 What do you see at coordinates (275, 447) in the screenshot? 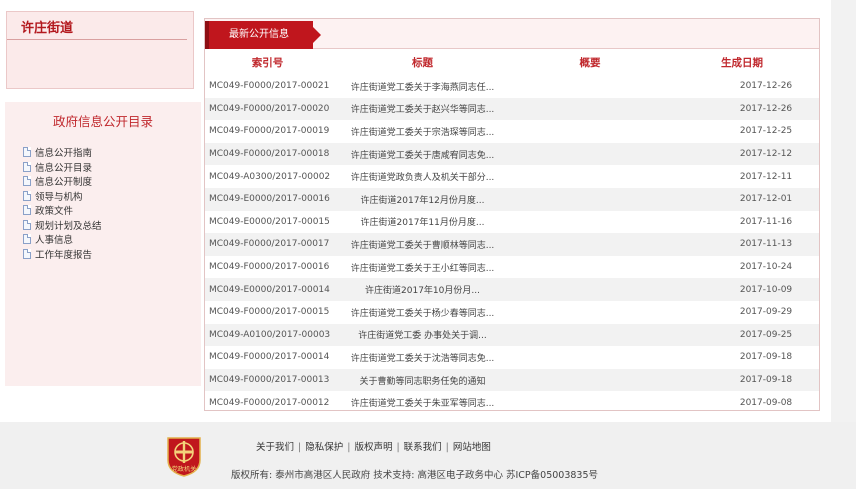
I see `footer-link-about: 关于我们` at bounding box center [275, 447].